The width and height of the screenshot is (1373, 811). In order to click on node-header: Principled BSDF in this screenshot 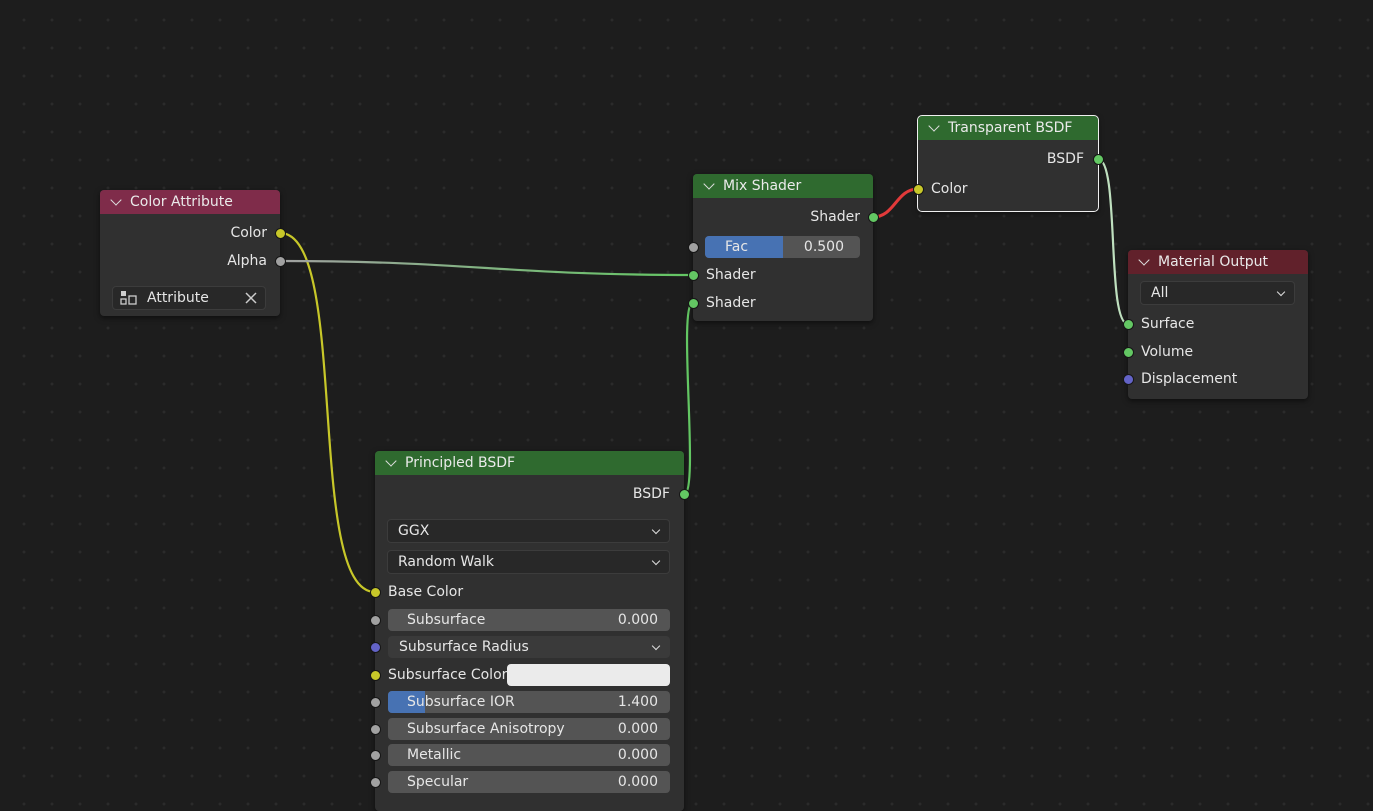, I will do `click(529, 463)`.